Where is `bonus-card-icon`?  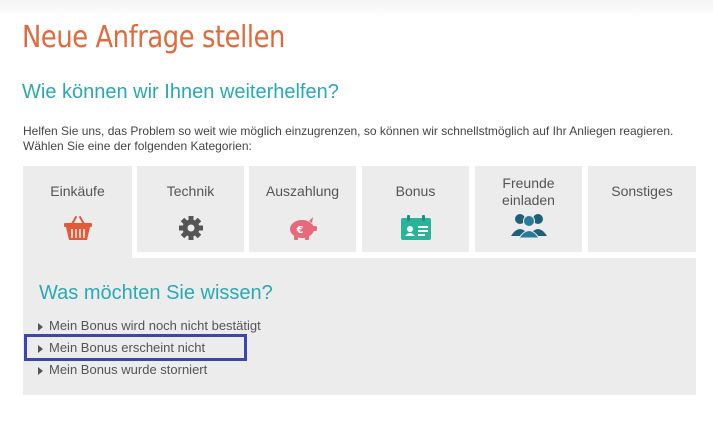
bonus-card-icon is located at coordinates (416, 228).